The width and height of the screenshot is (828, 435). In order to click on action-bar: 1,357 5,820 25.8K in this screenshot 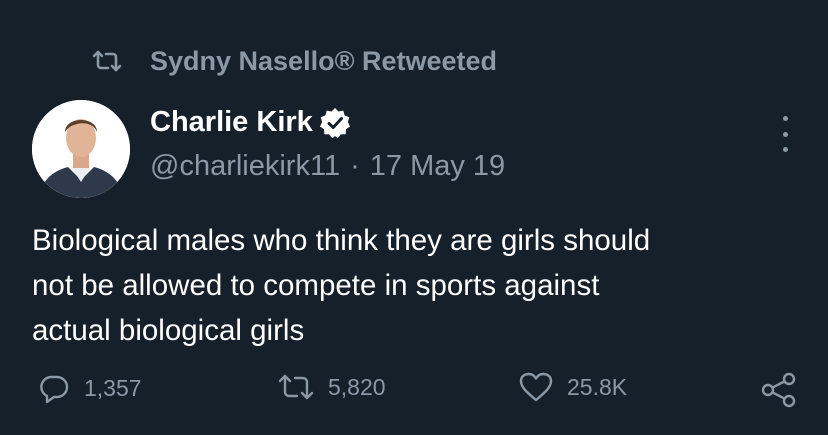, I will do `click(414, 392)`.